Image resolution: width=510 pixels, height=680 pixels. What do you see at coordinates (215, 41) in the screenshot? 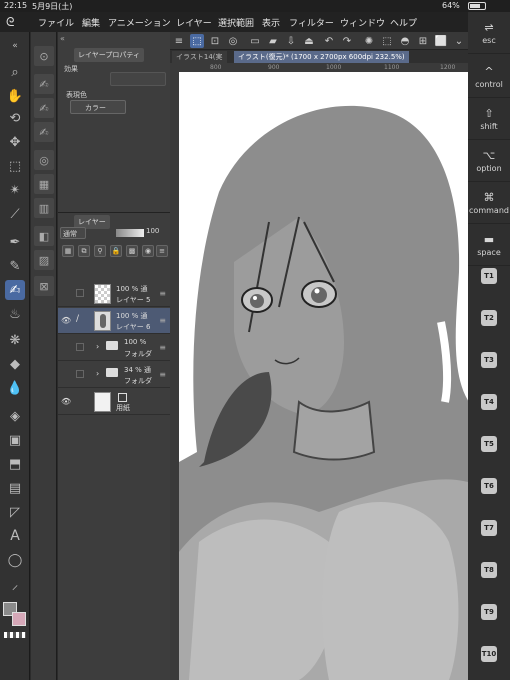
I see `transform-icon: ⊡` at bounding box center [215, 41].